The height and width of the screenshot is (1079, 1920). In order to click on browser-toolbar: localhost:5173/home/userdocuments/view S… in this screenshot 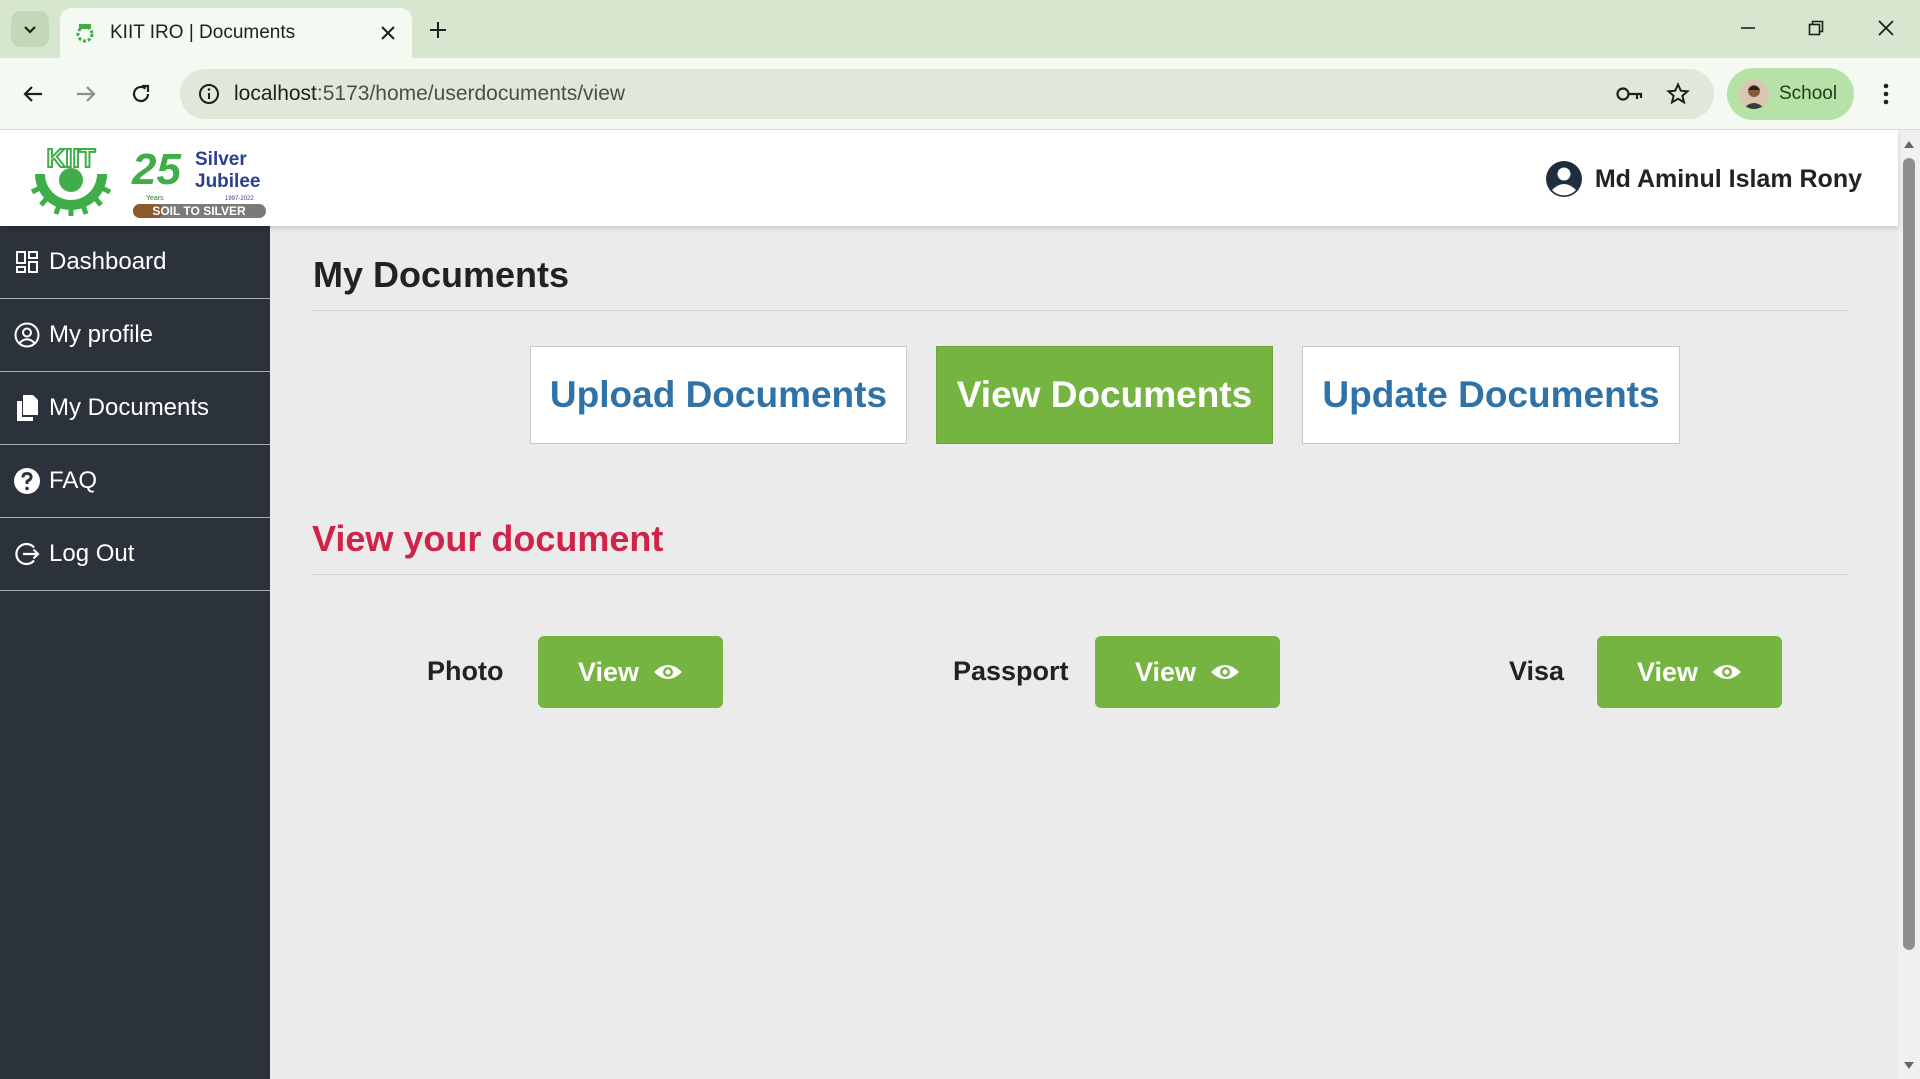, I will do `click(960, 94)`.